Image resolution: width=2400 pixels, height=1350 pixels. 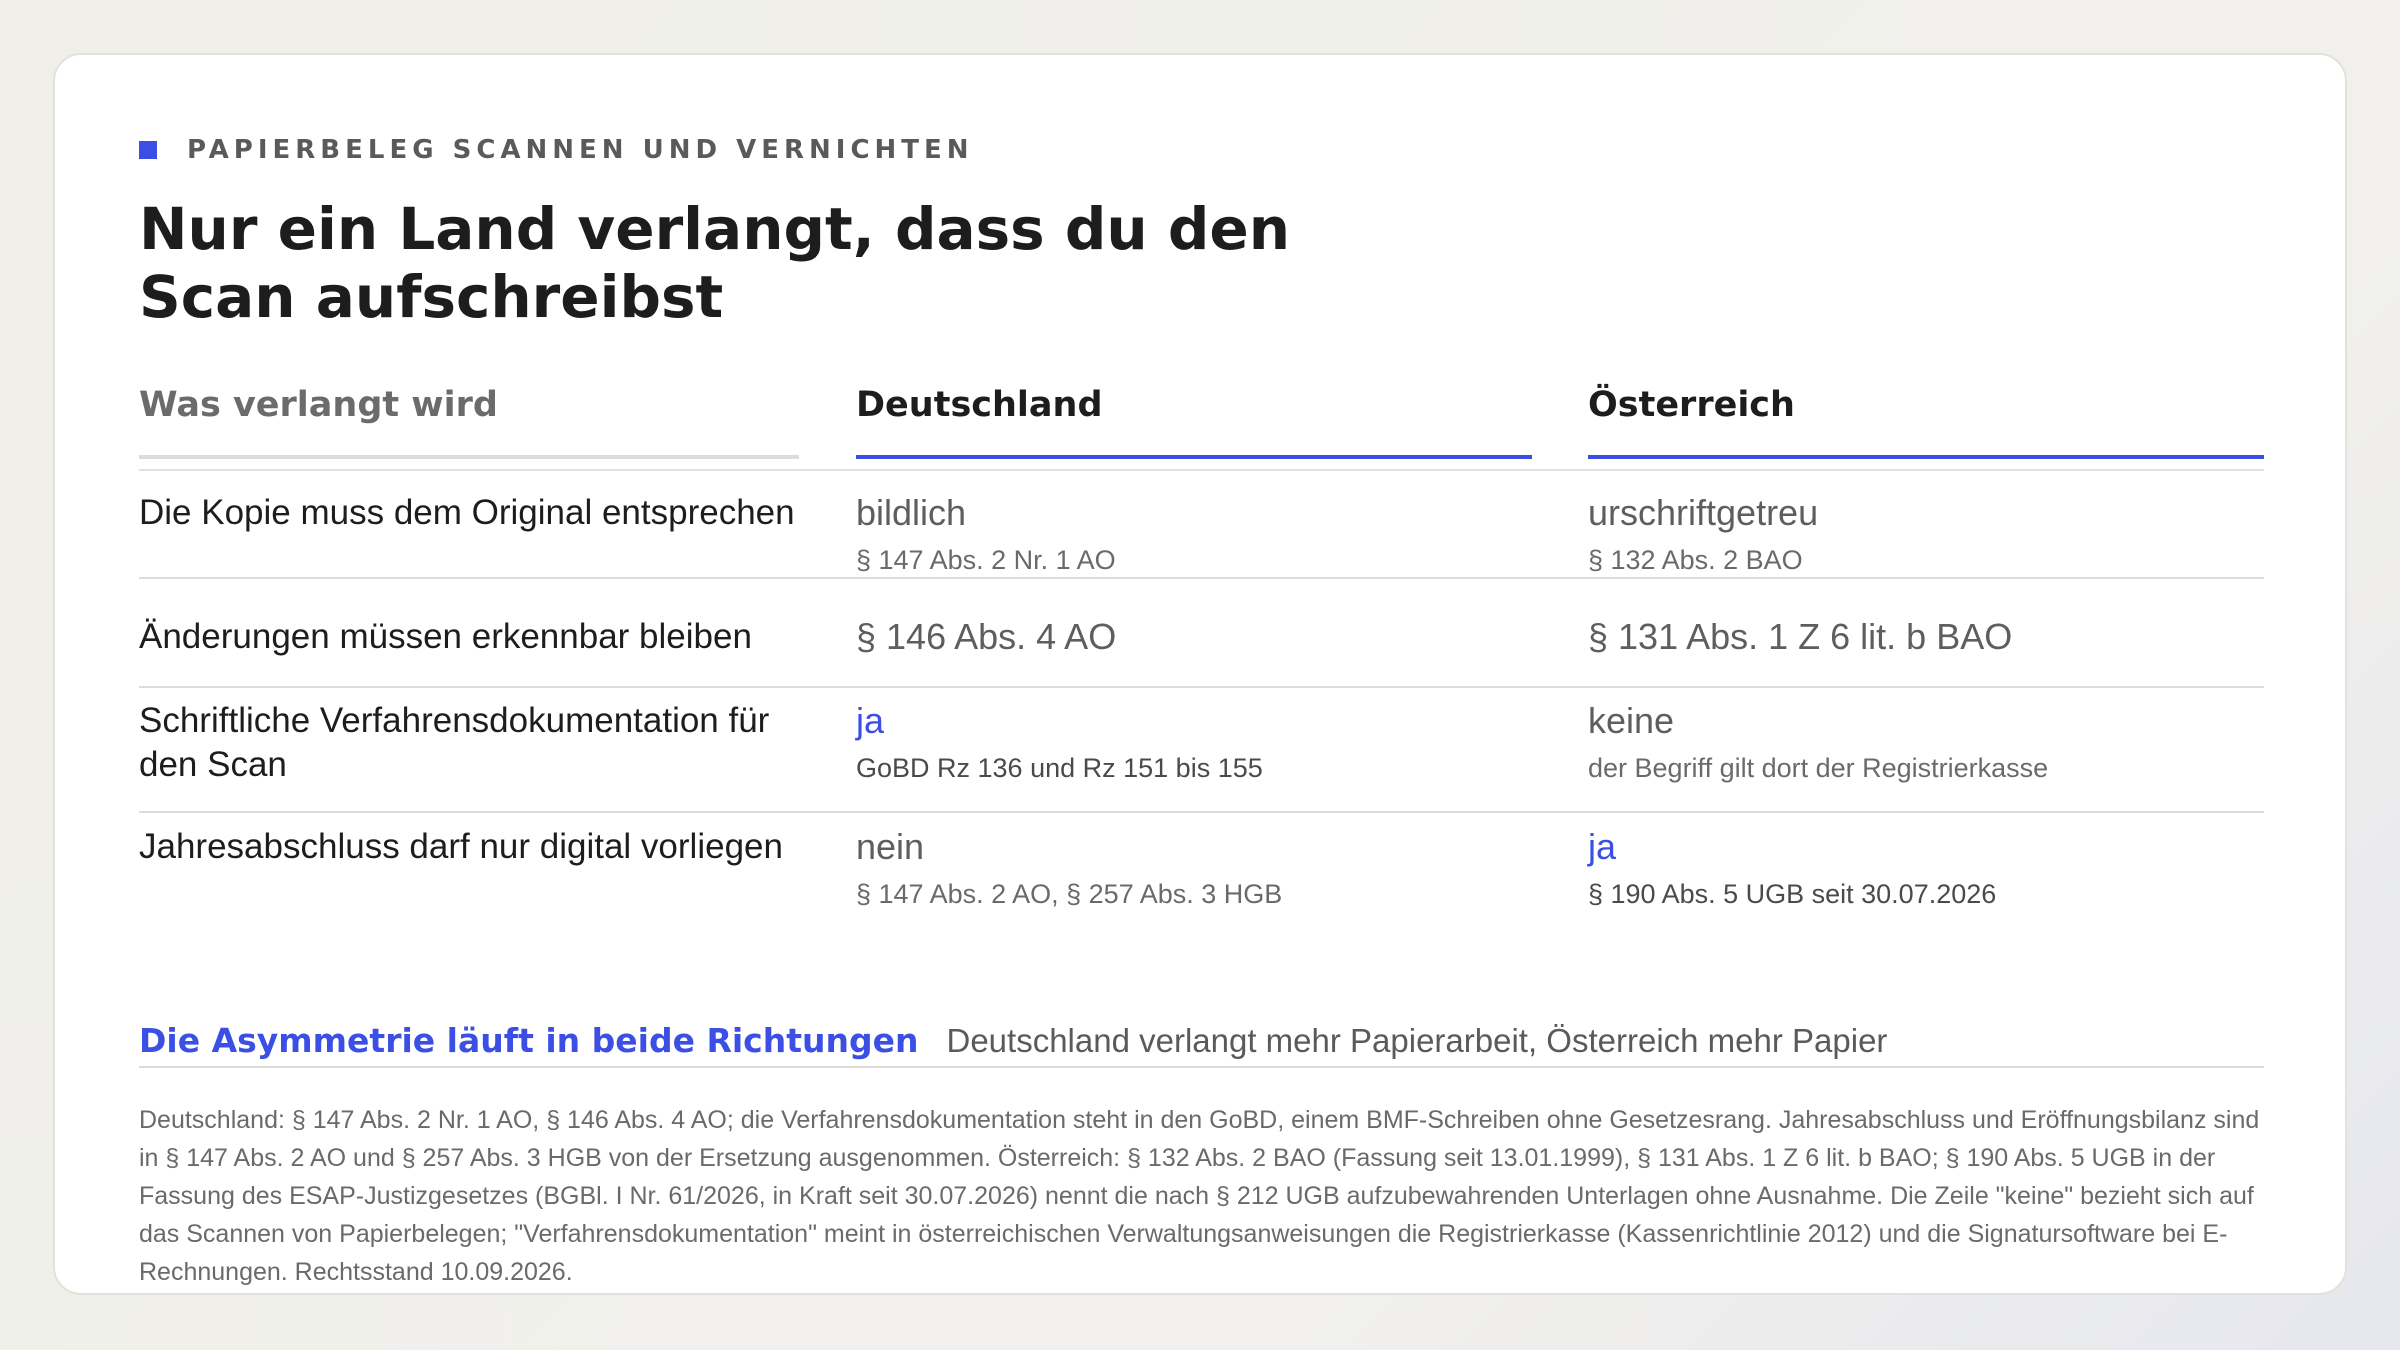 What do you see at coordinates (1792, 894) in the screenshot?
I see `austria-reference: § 190 Abs. 5 UGB seit 30.07.2026` at bounding box center [1792, 894].